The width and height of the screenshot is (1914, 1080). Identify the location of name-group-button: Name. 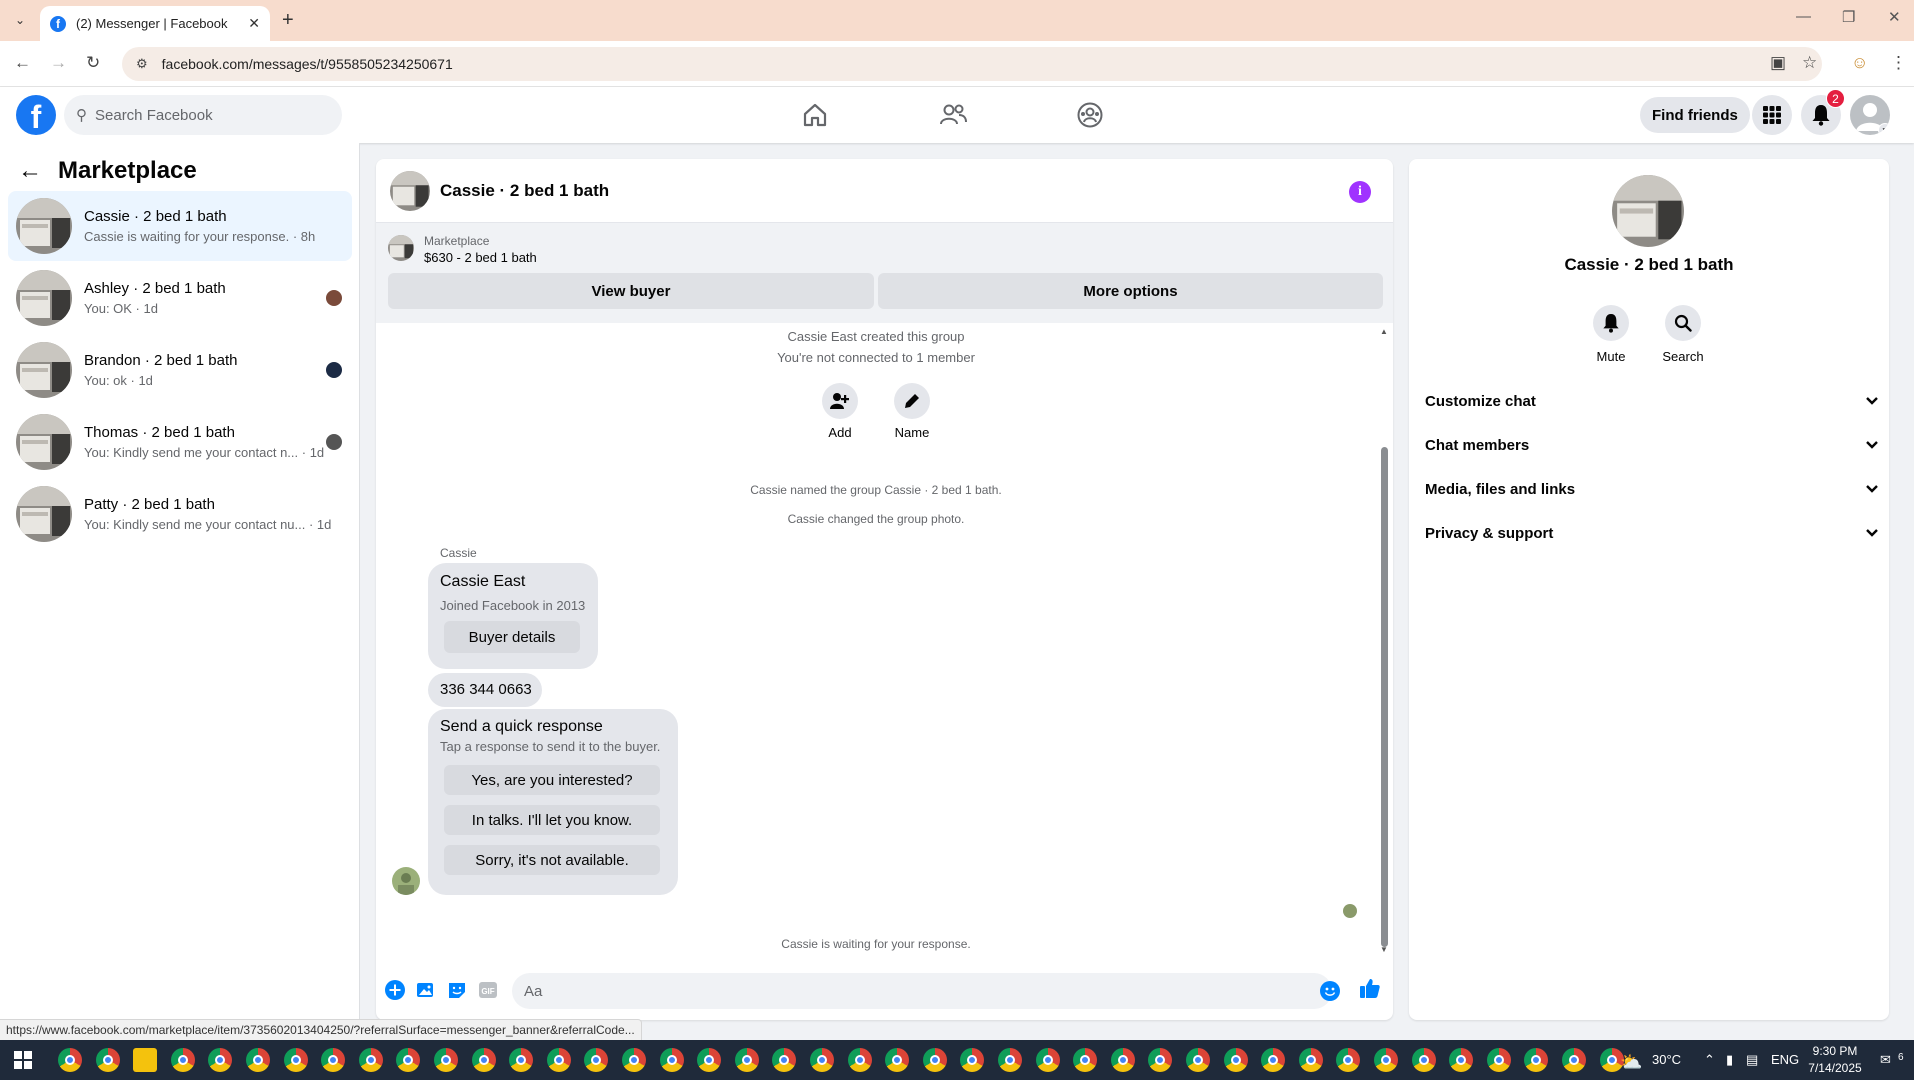
(912, 411).